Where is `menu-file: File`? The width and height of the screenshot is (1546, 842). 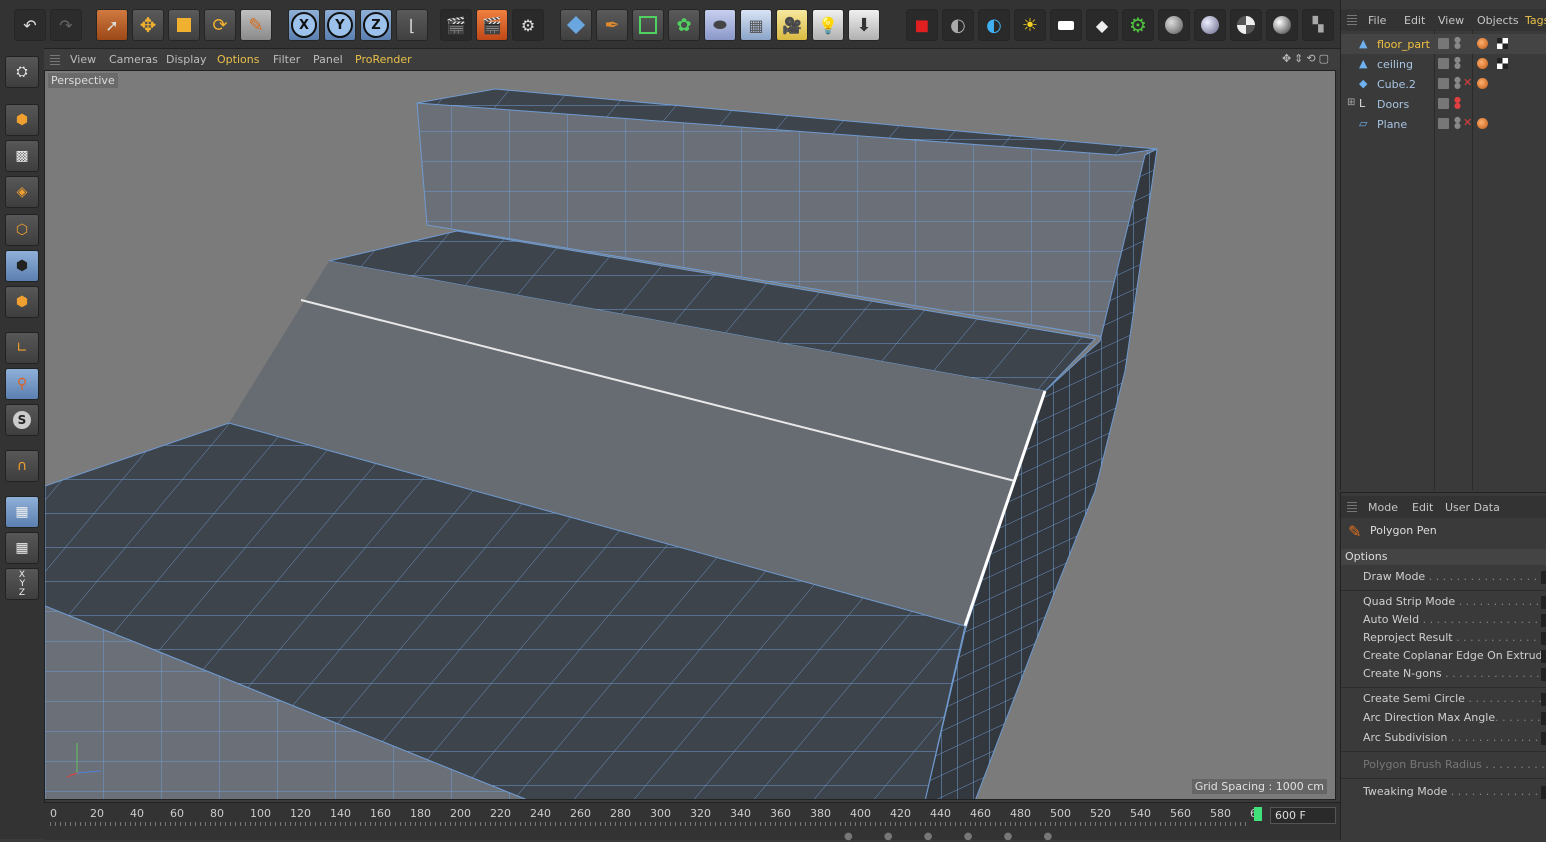 menu-file: File is located at coordinates (1377, 20).